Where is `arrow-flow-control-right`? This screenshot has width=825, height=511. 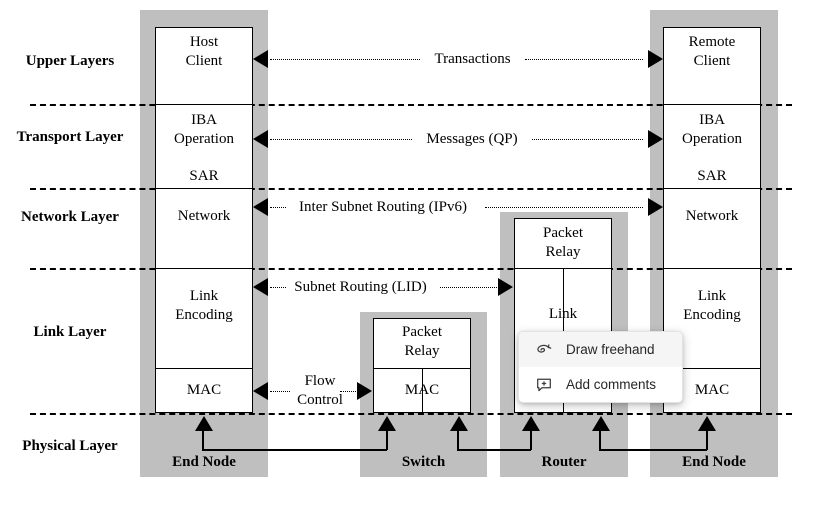
arrow-flow-control-right is located at coordinates (364, 391).